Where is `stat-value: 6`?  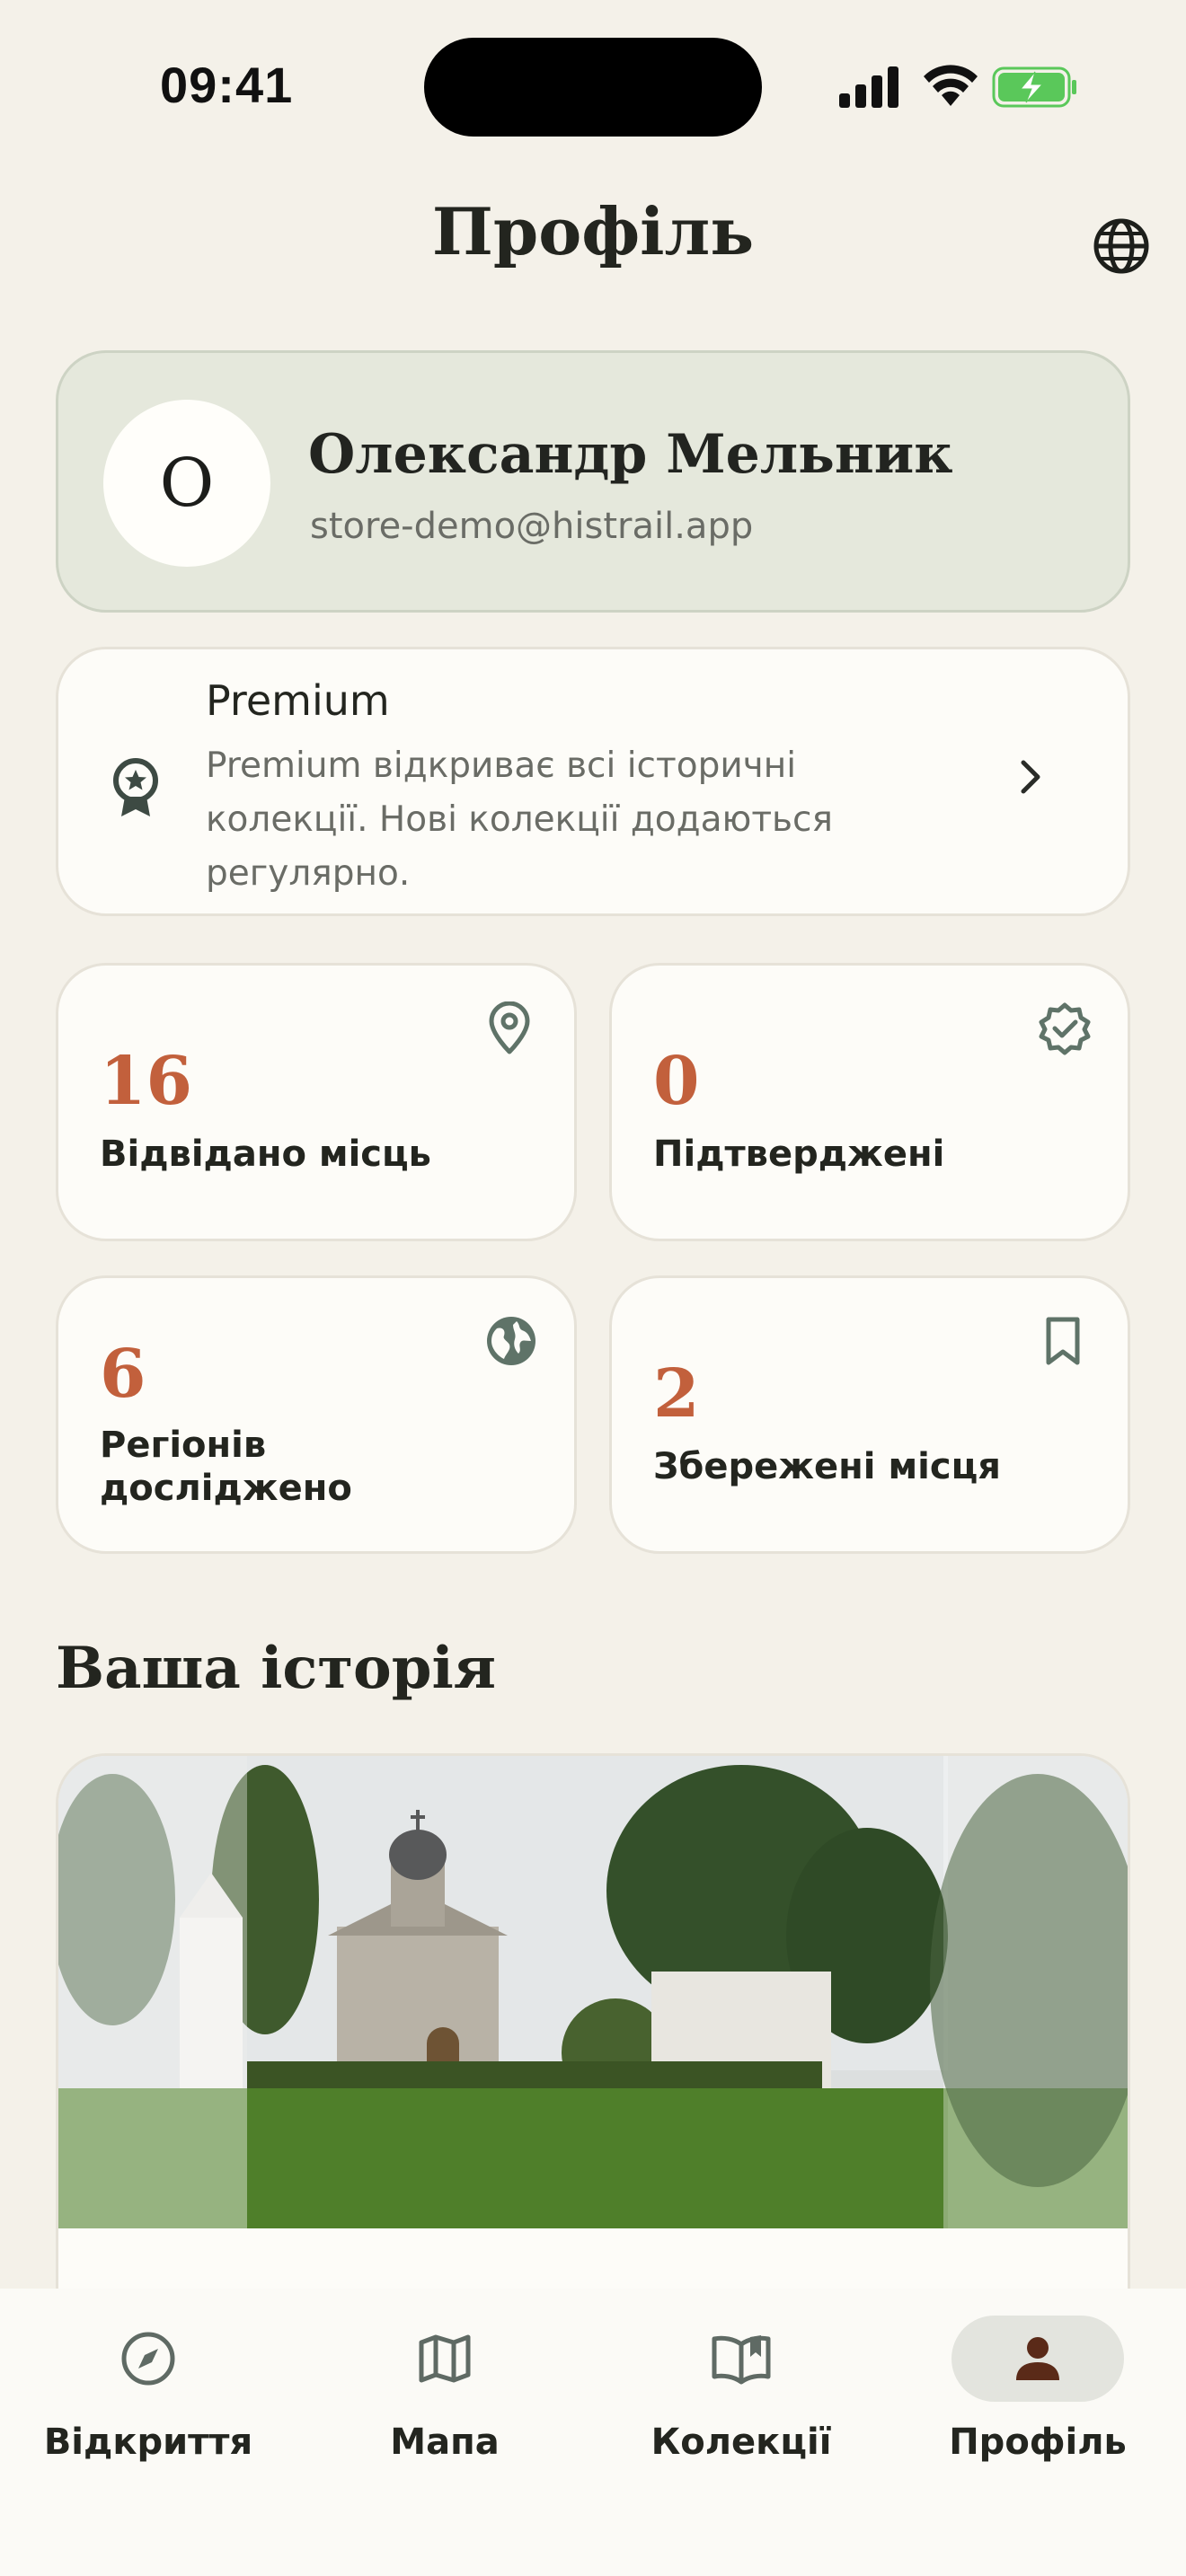
stat-value: 6 is located at coordinates (123, 1374).